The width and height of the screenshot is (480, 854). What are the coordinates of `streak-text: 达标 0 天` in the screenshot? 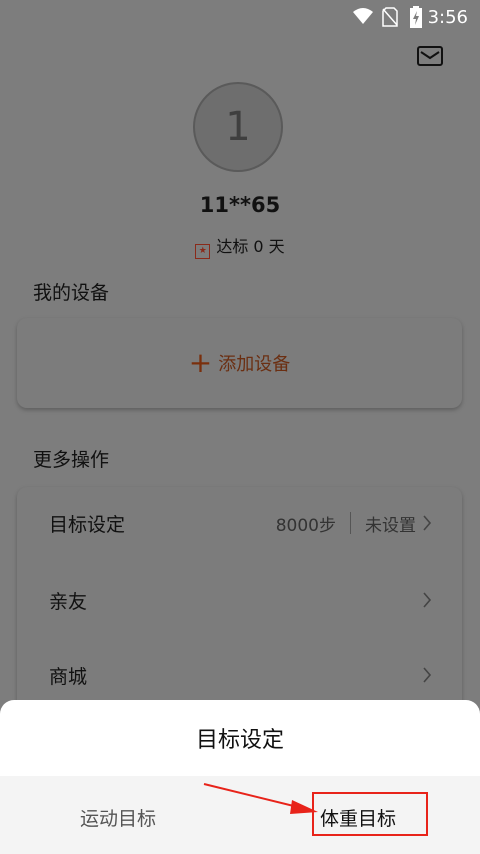 It's located at (250, 246).